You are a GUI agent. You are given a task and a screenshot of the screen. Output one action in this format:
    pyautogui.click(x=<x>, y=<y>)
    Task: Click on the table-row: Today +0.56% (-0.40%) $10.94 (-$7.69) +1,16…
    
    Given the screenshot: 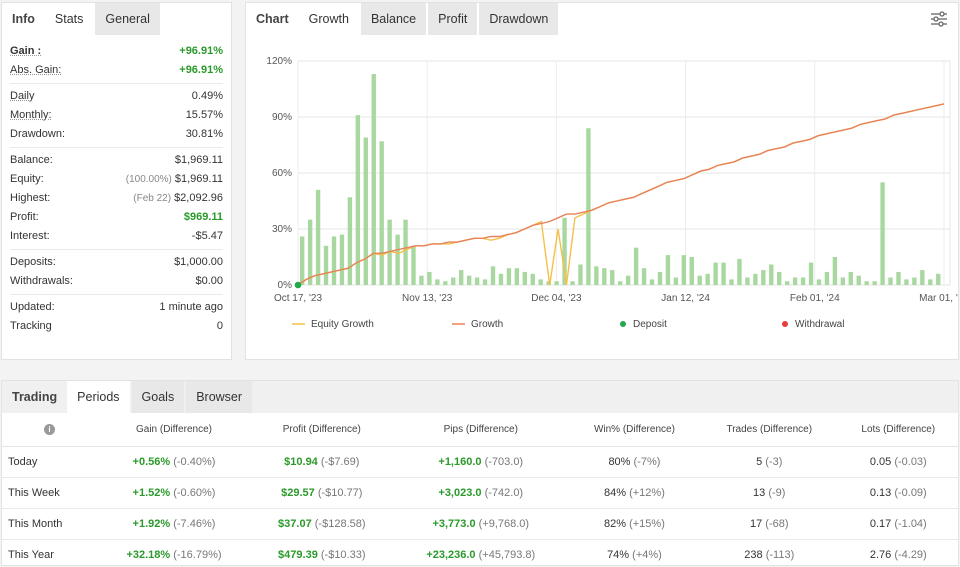 What is the action you would take?
    pyautogui.click(x=480, y=462)
    